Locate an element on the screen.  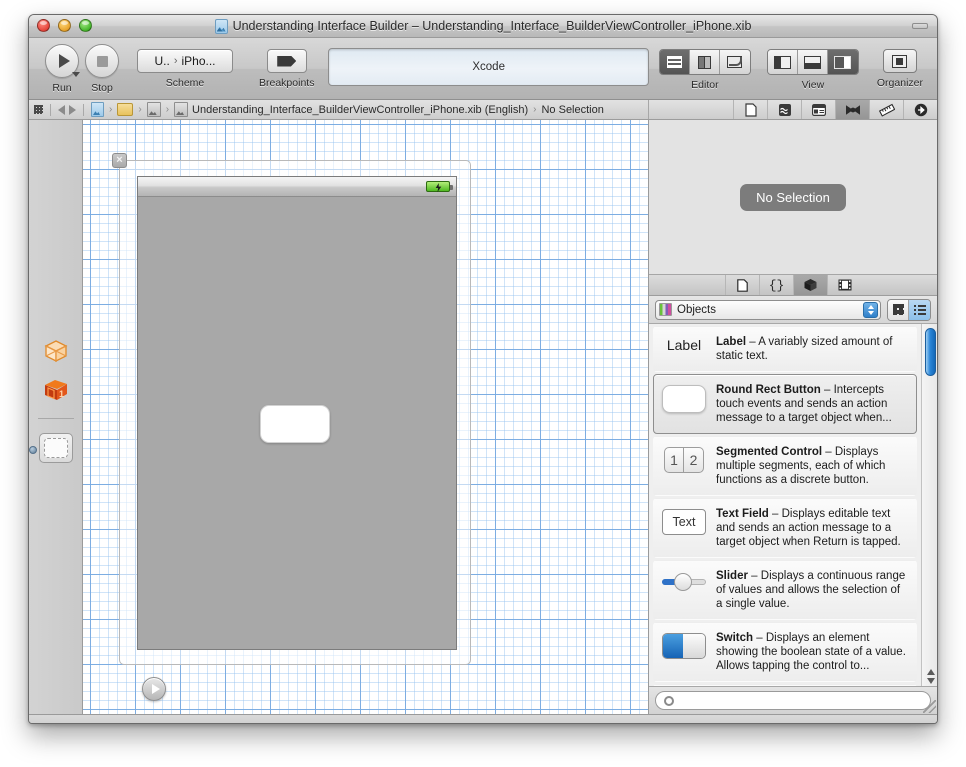
size-inspector-button is located at coordinates (886, 109).